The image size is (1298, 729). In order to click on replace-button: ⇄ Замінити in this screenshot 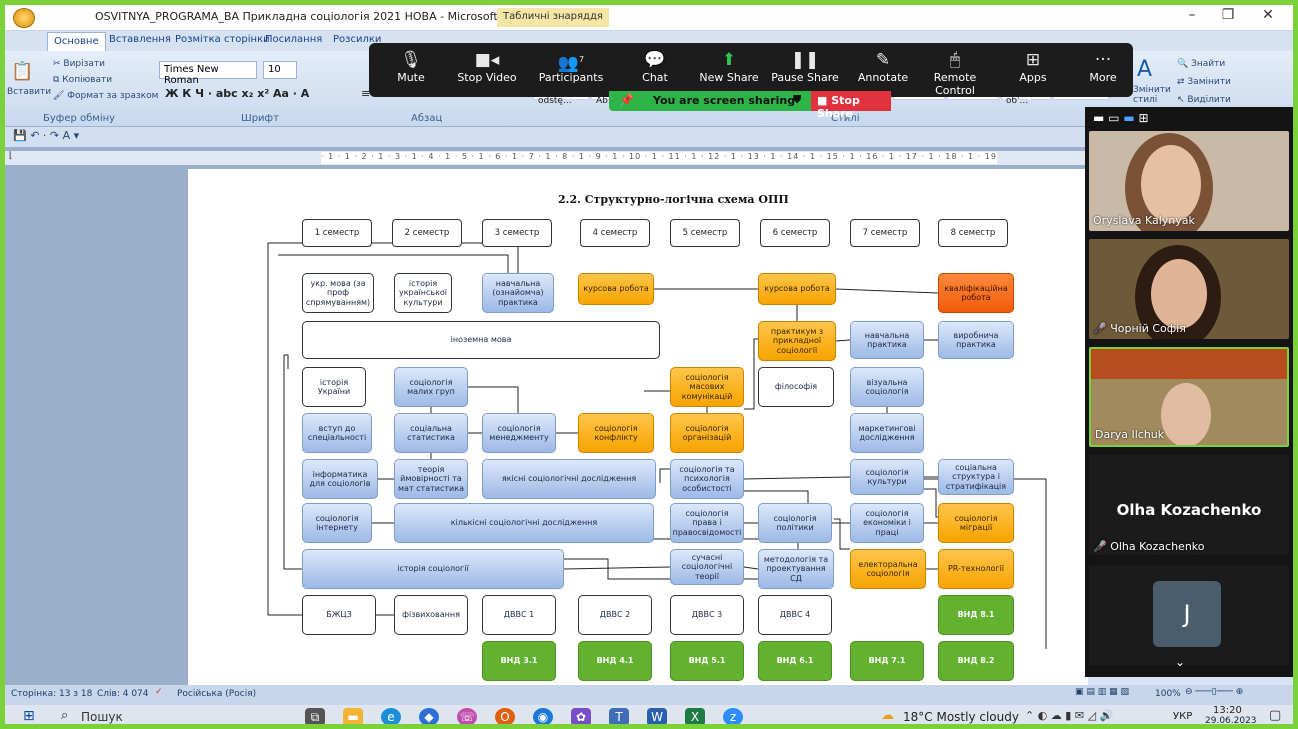, I will do `click(1204, 82)`.